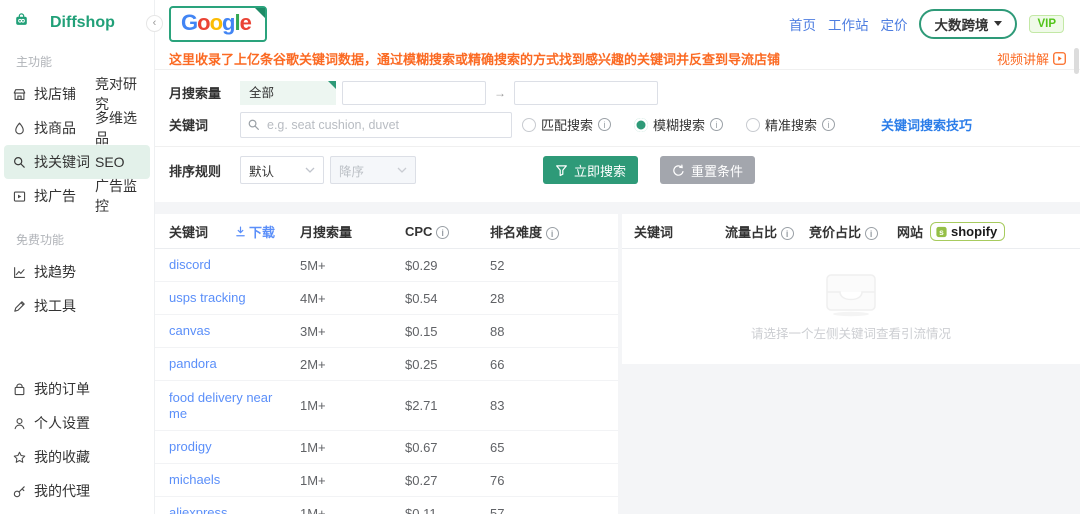 This screenshot has width=1080, height=514. I want to click on detail-header-traffic-label: 流量占比, so click(751, 232).